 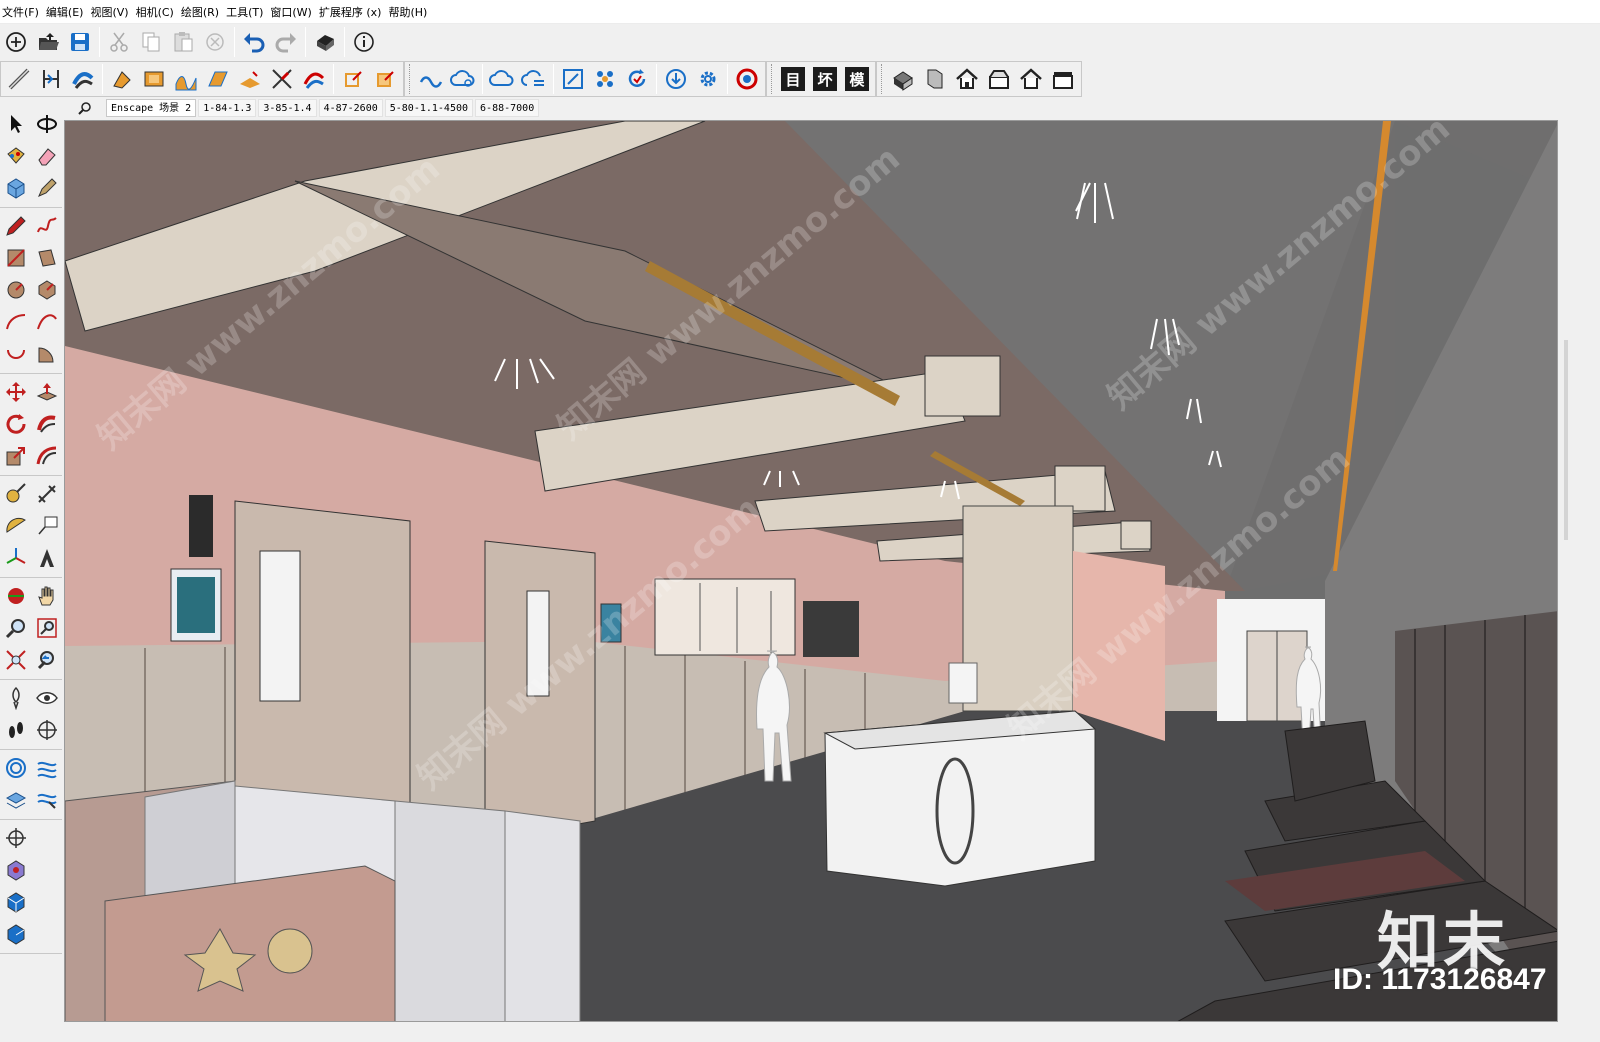 What do you see at coordinates (46, 226) in the screenshot?
I see `freehand-icon` at bounding box center [46, 226].